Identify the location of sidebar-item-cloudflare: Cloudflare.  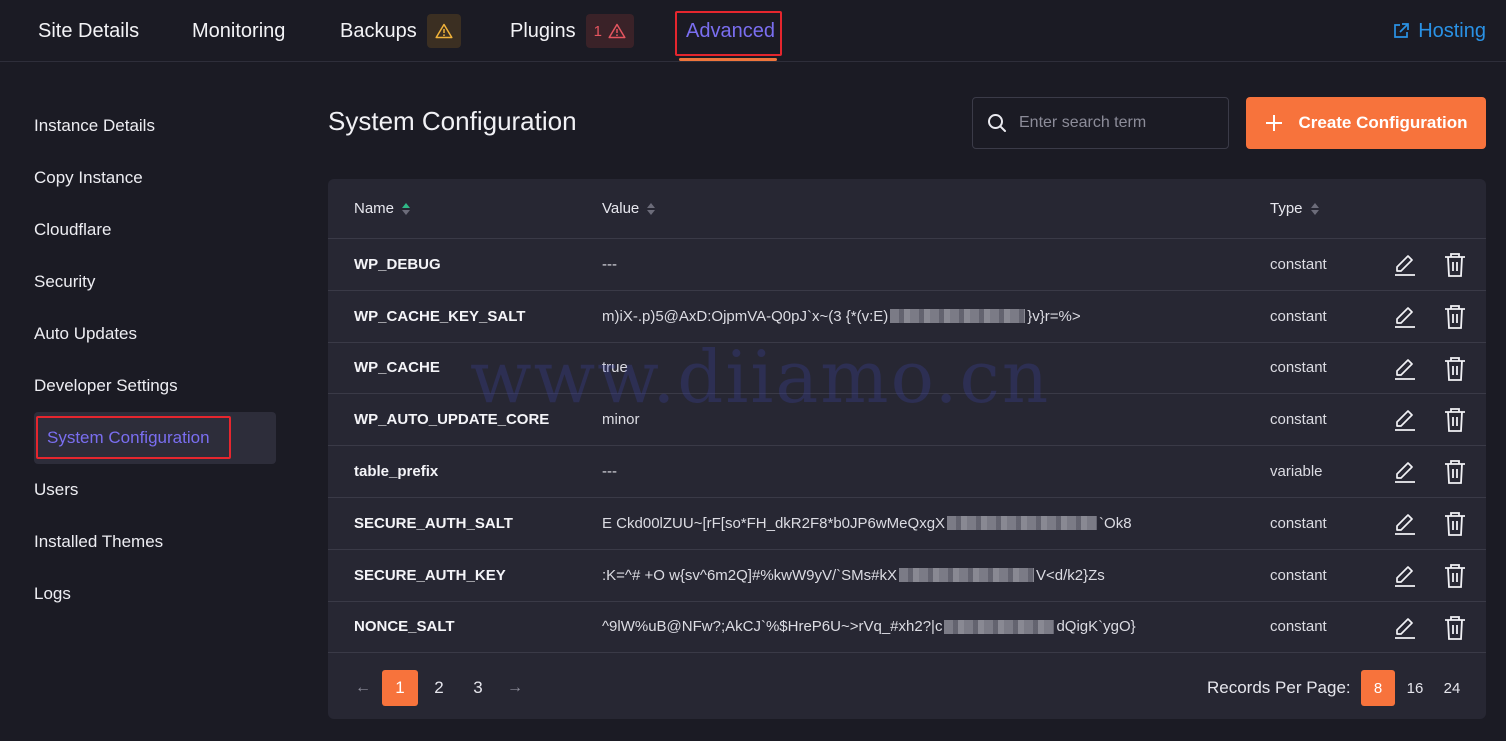
(155, 230).